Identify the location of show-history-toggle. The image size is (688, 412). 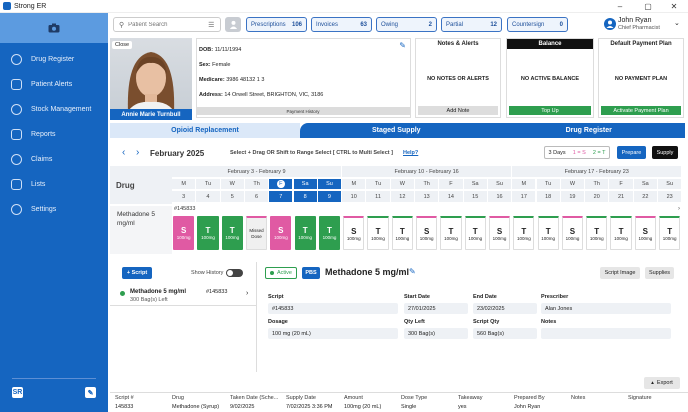
(234, 273).